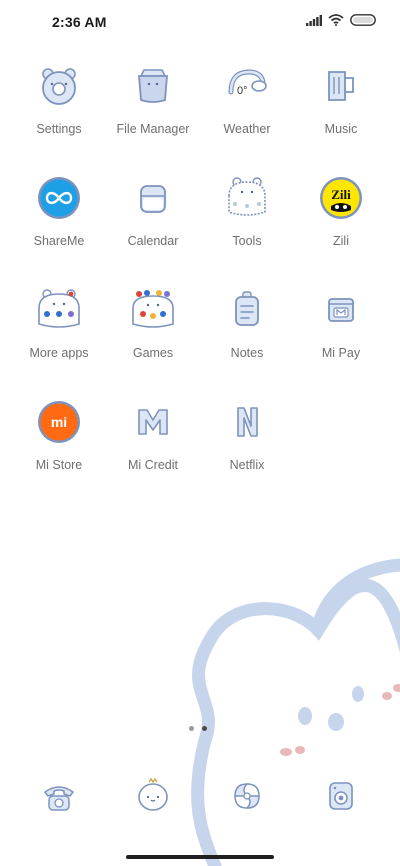  What do you see at coordinates (153, 353) in the screenshot?
I see `app-label: Games` at bounding box center [153, 353].